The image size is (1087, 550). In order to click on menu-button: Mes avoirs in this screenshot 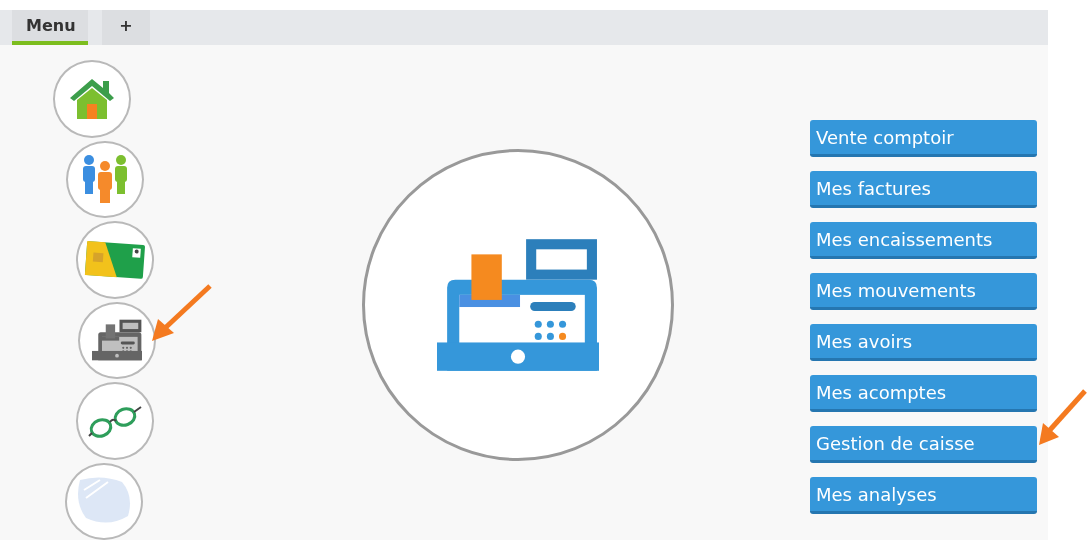, I will do `click(923, 342)`.